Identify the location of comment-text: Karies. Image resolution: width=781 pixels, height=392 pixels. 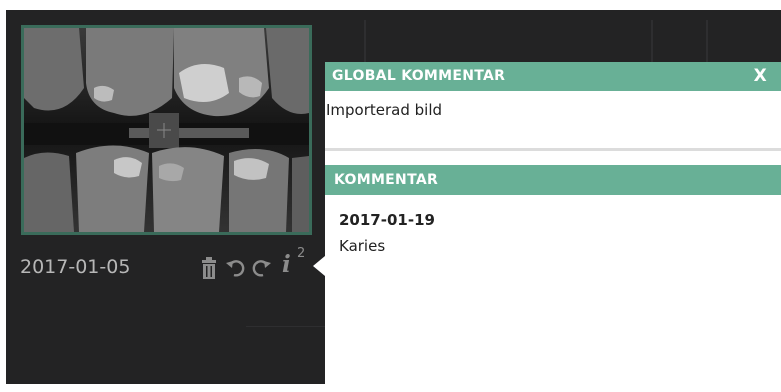
(553, 242).